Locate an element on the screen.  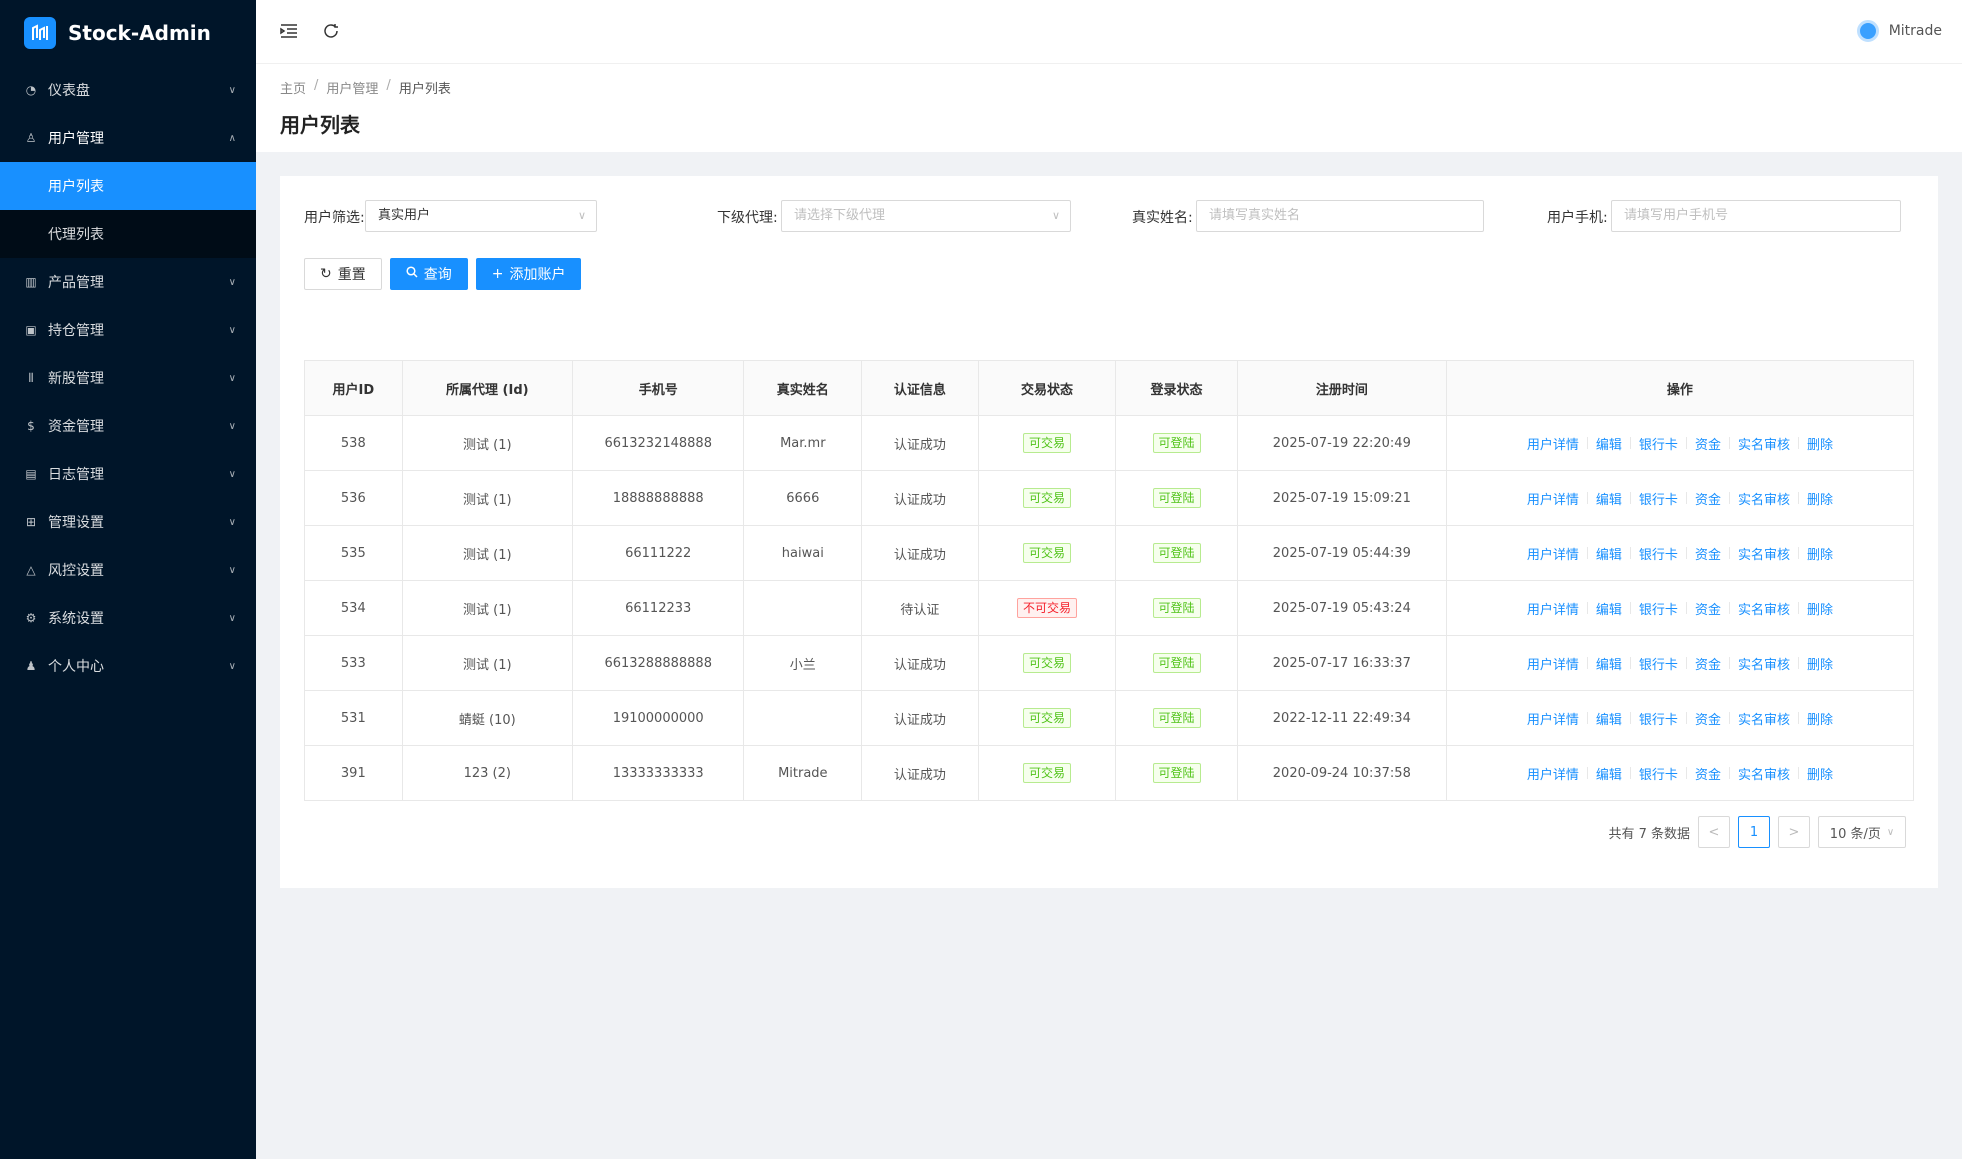
query-button: 查询 is located at coordinates (428, 274).